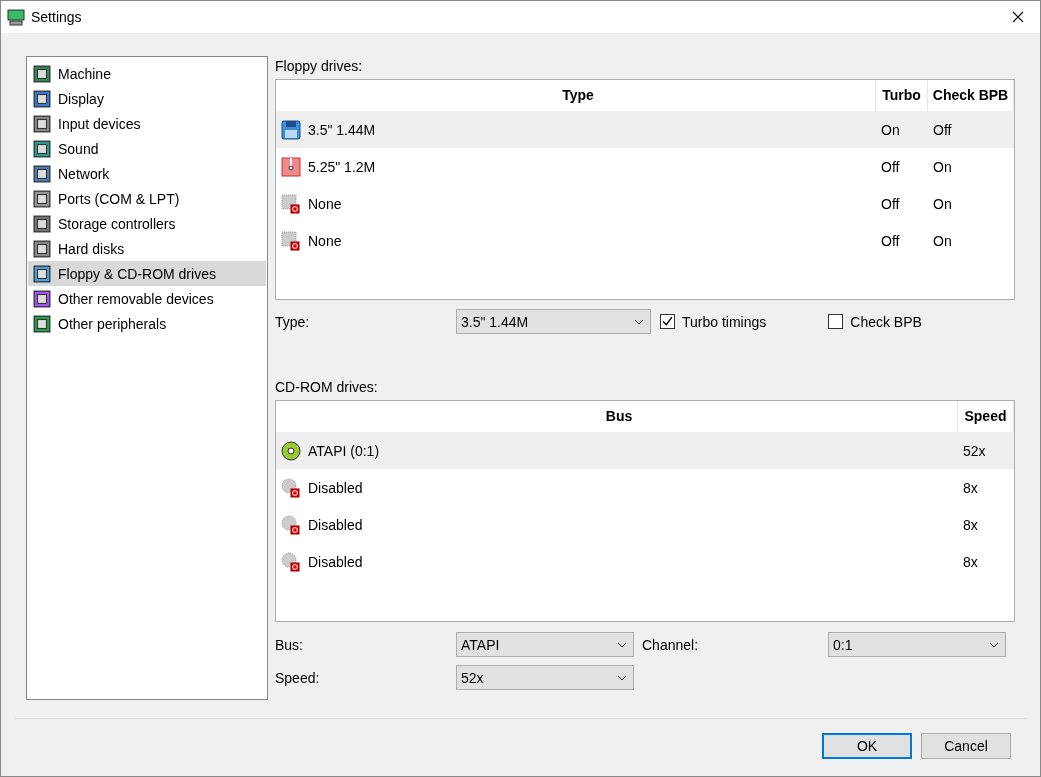 The width and height of the screenshot is (1041, 777). Describe the element at coordinates (327, 387) in the screenshot. I see `section-label: CD-ROM drives:` at that location.